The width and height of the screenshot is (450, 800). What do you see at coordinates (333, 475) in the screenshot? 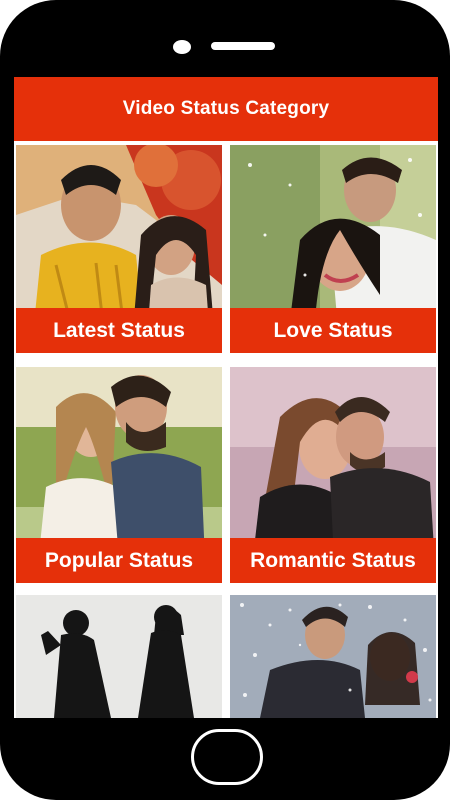
I see `category-card-romantic: Romantic Status` at bounding box center [333, 475].